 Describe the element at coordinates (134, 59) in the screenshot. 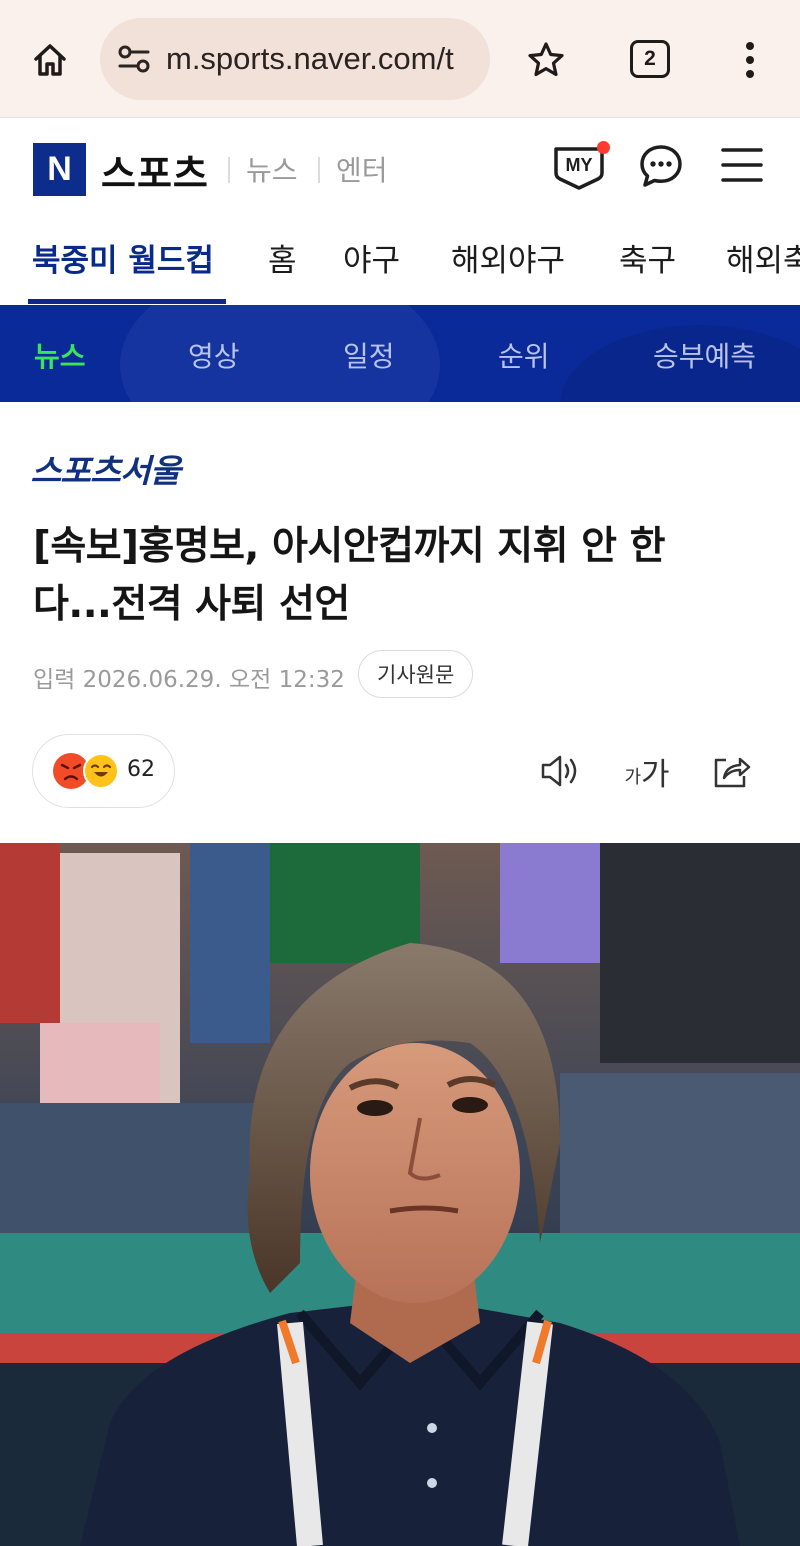

I see `site-settings-icon` at that location.